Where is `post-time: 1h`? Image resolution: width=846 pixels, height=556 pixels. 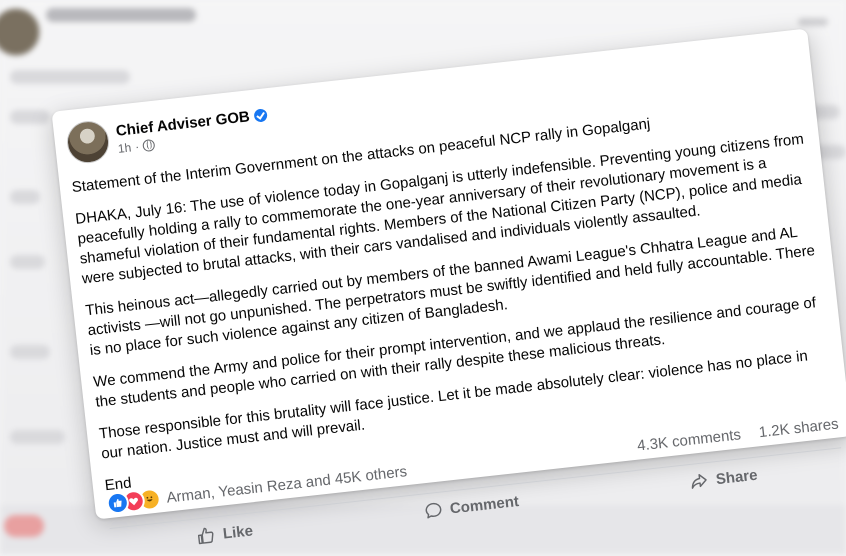
post-time: 1h is located at coordinates (124, 147).